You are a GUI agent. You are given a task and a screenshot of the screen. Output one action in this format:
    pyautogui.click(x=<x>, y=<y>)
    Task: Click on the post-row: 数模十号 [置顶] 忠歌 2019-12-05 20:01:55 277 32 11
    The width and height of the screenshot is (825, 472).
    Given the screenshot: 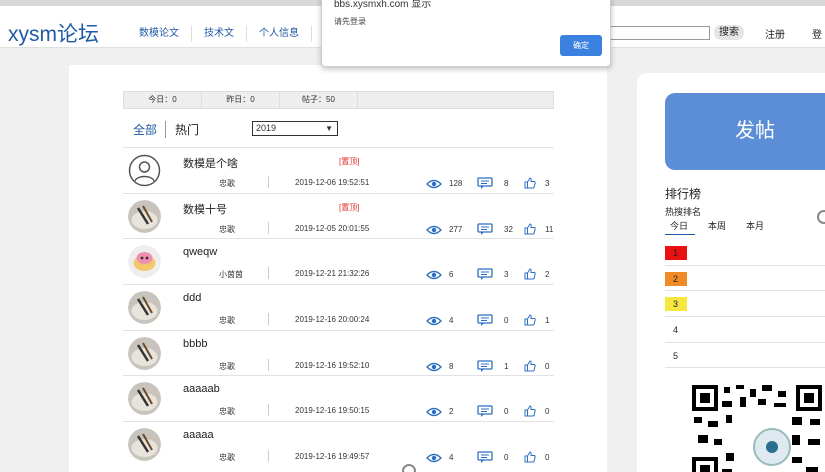 What is the action you would take?
    pyautogui.click(x=338, y=216)
    